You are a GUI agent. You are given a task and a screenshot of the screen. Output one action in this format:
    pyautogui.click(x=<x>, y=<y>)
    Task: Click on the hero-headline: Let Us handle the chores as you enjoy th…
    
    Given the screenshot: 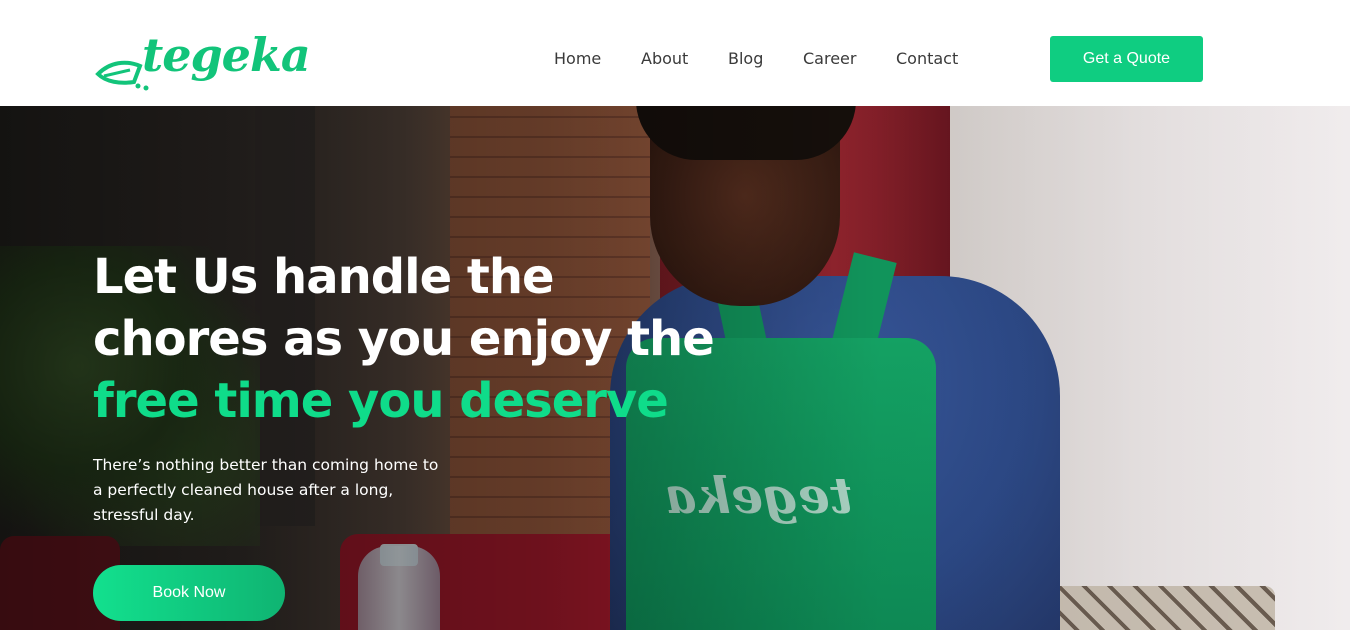 What is the action you would take?
    pyautogui.click(x=413, y=339)
    